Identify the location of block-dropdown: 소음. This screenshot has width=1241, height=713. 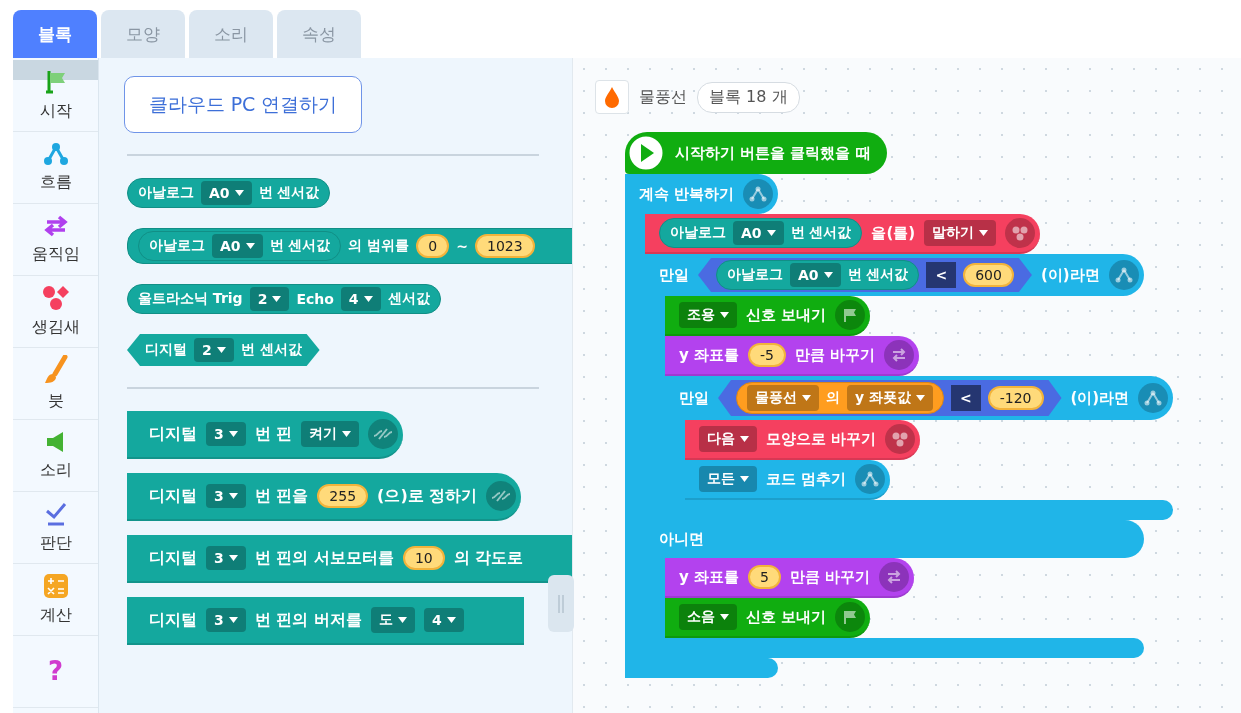
(708, 617).